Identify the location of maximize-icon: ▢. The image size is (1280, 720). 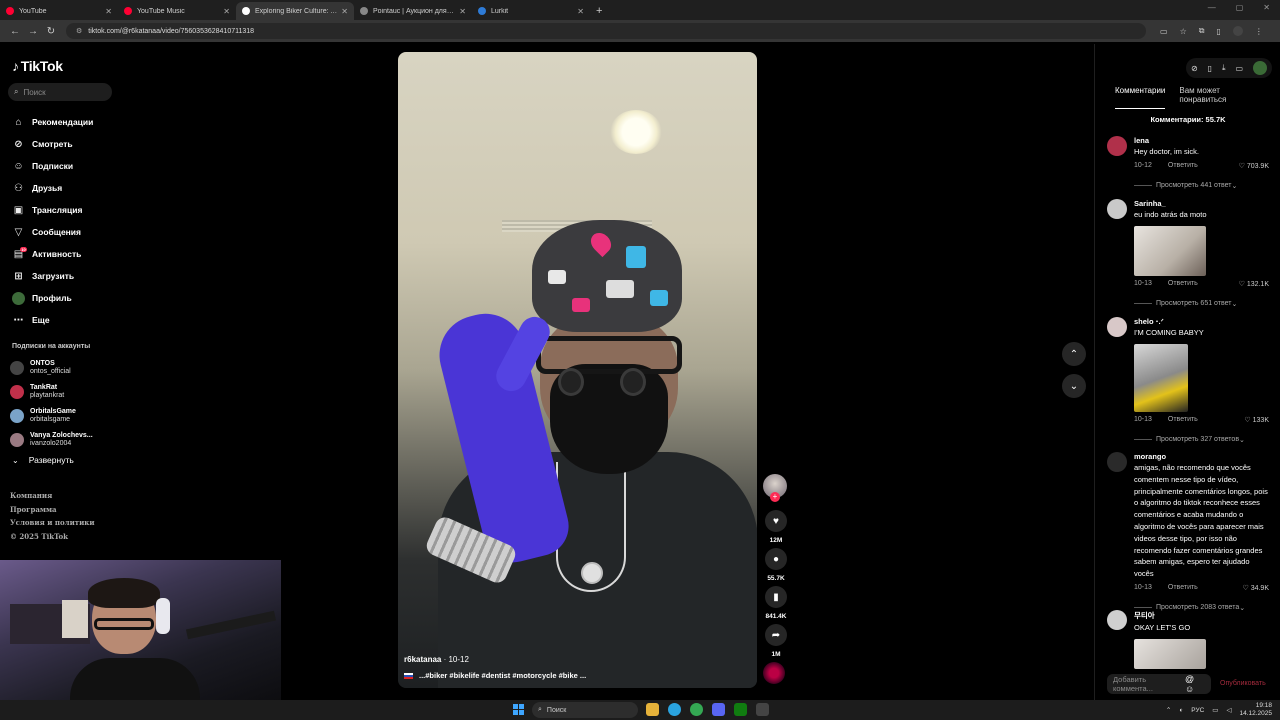
(1240, 7).